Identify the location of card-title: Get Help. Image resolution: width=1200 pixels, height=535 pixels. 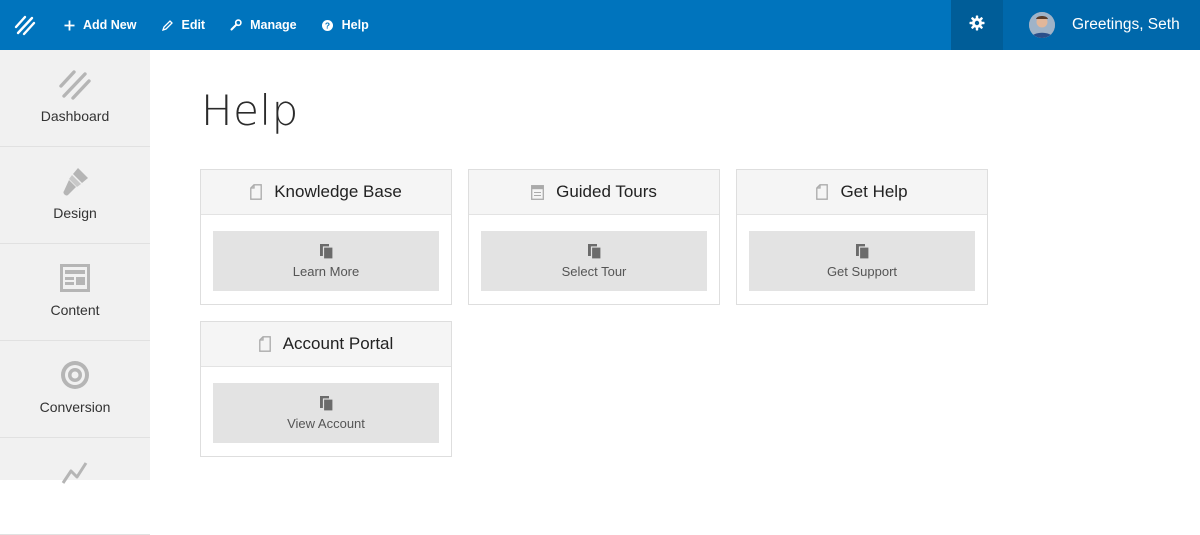
(874, 191).